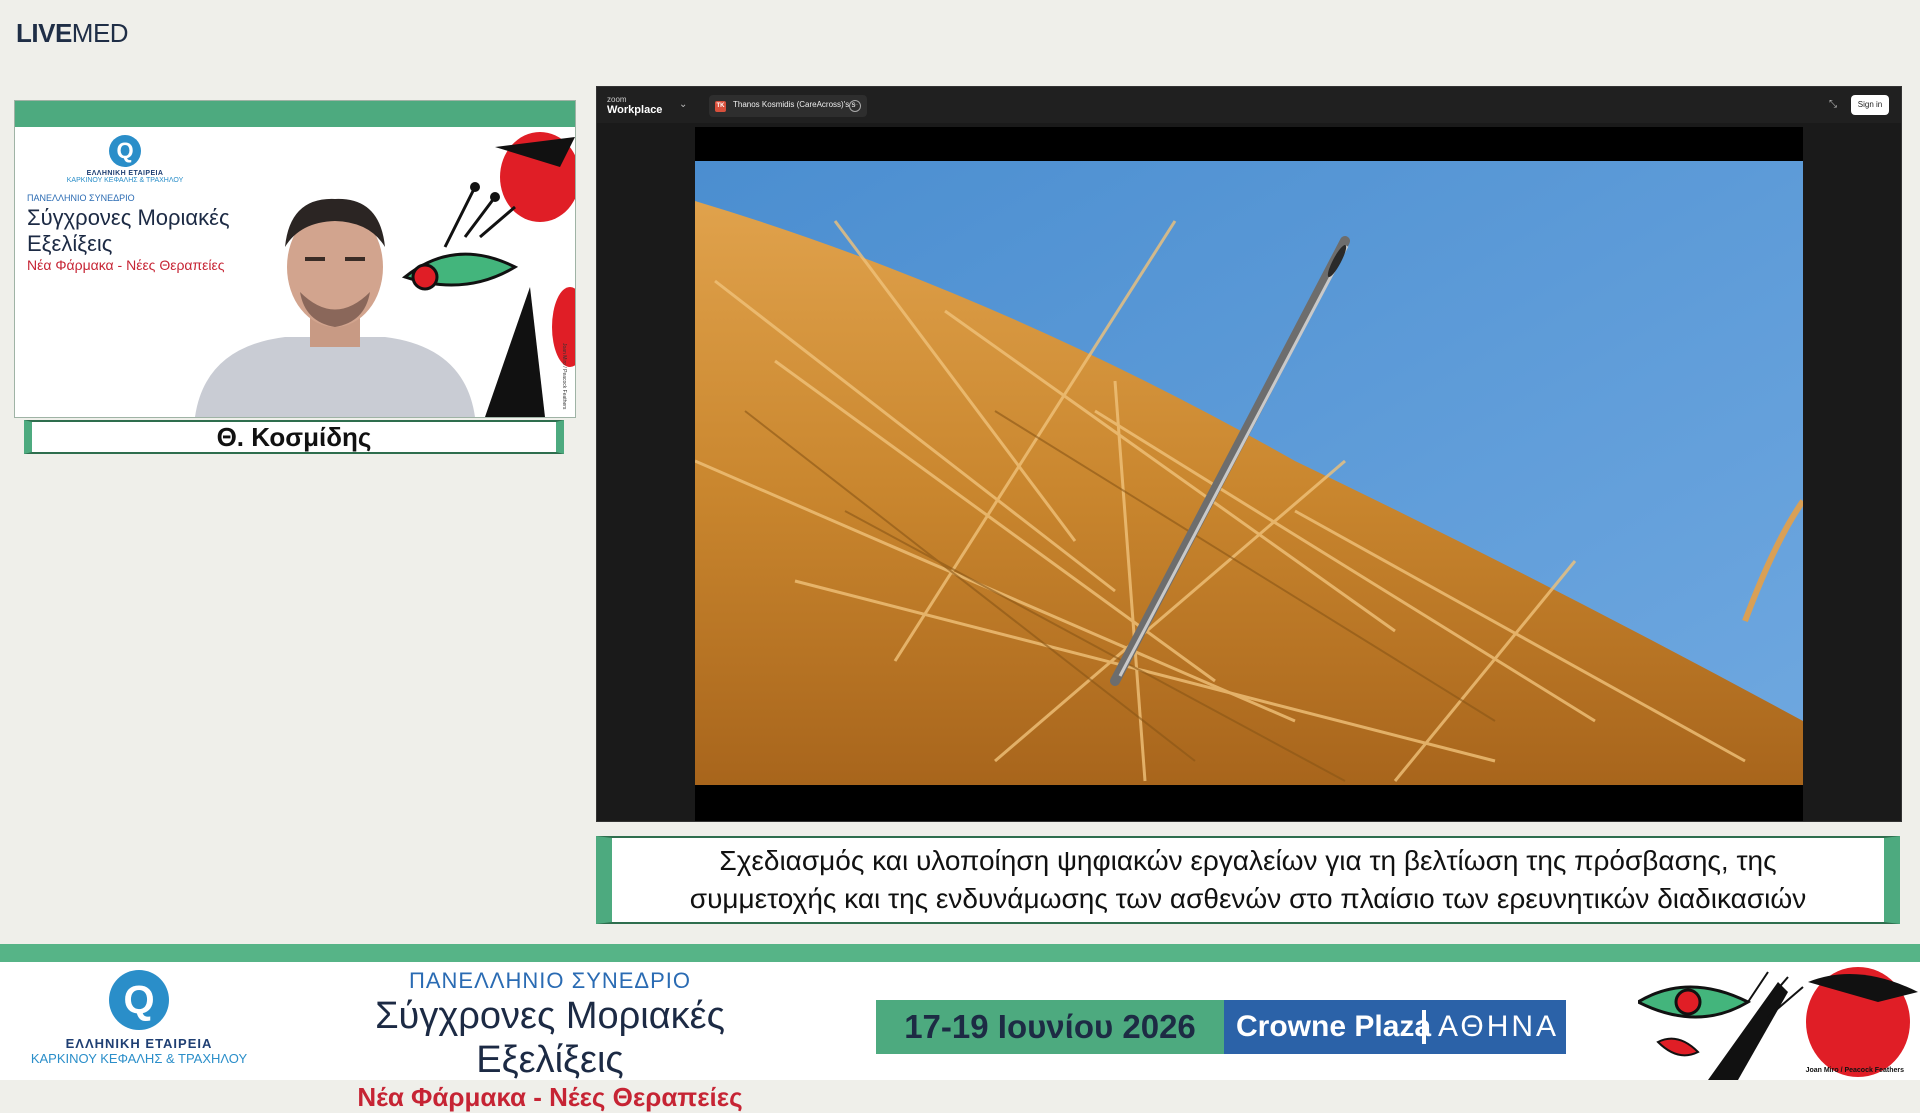 This screenshot has height=1113, width=1920. I want to click on conference-venue: Crowne Plaza ΑΘΗΝΑ, so click(1395, 1027).